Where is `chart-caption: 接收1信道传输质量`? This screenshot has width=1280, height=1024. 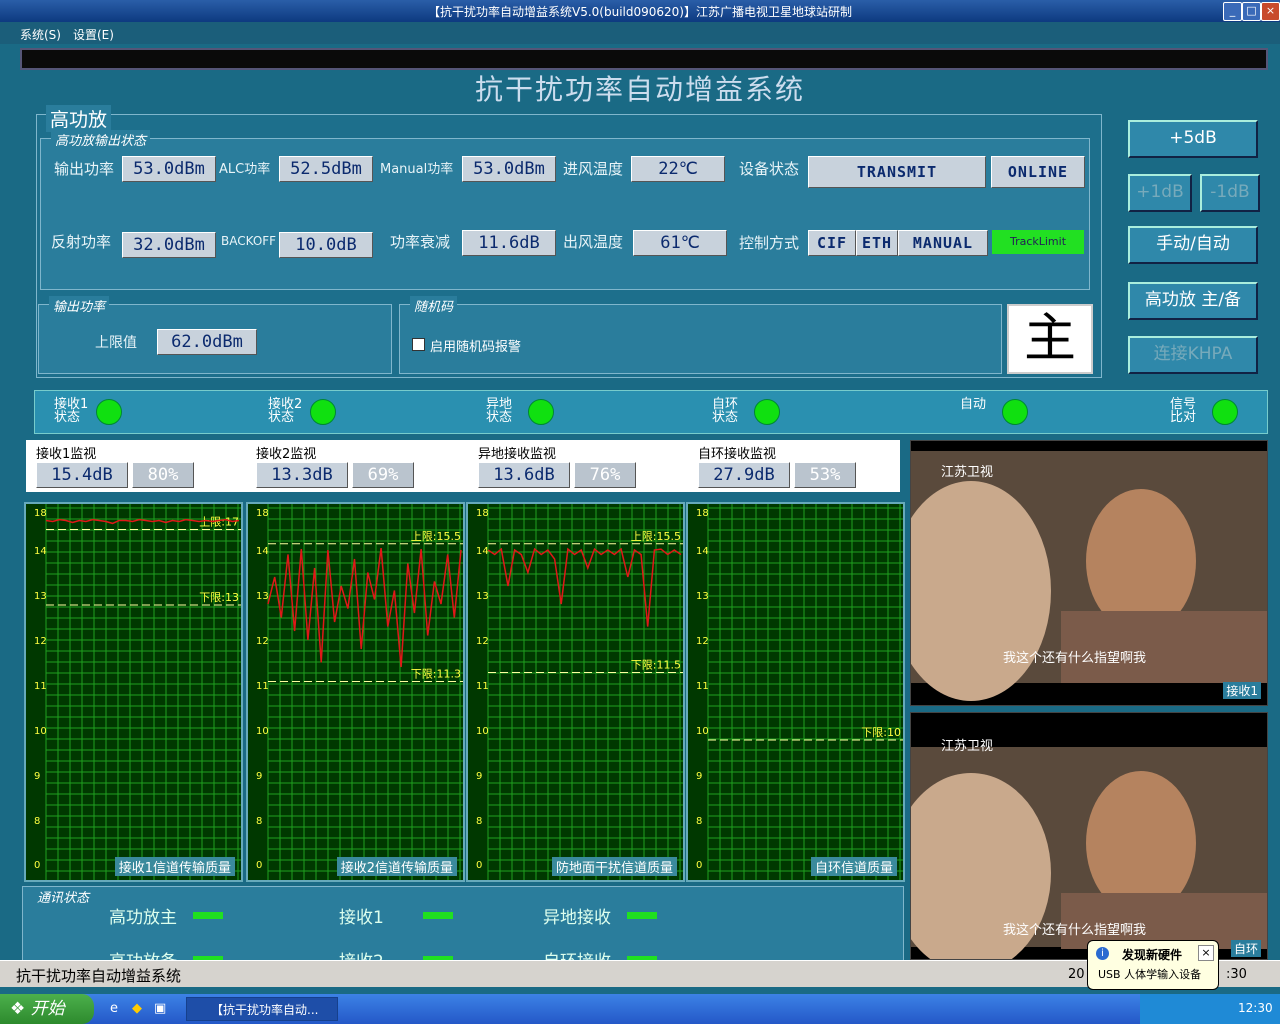
chart-caption: 接收1信道传输质量 is located at coordinates (174, 866).